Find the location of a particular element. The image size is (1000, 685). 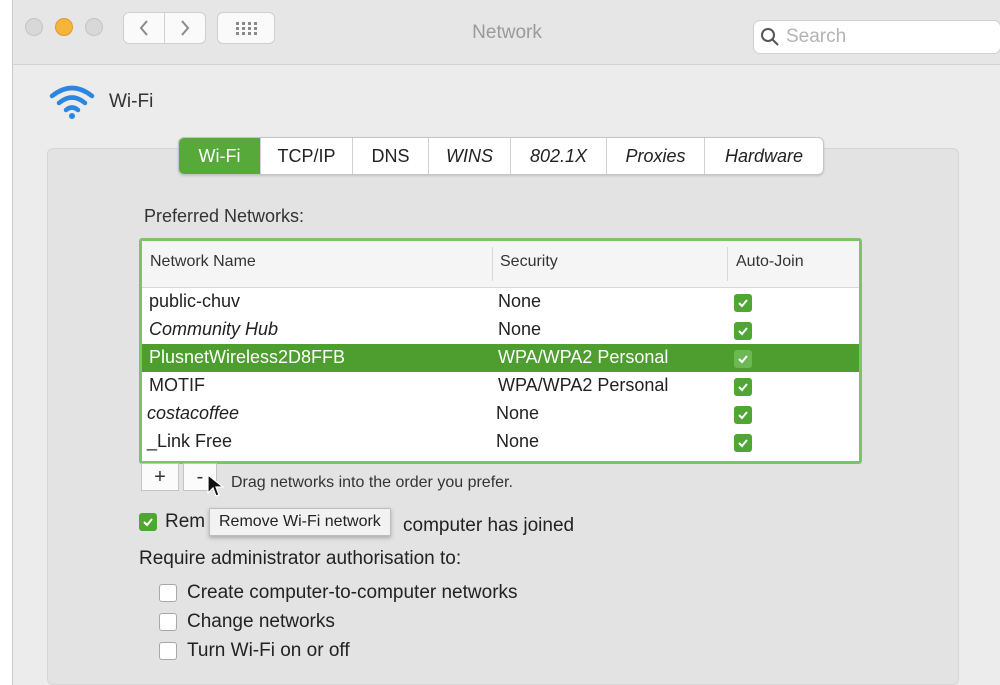

admin-option-toggle-wifi: Turn Wi-Fi on or off is located at coordinates (254, 651).